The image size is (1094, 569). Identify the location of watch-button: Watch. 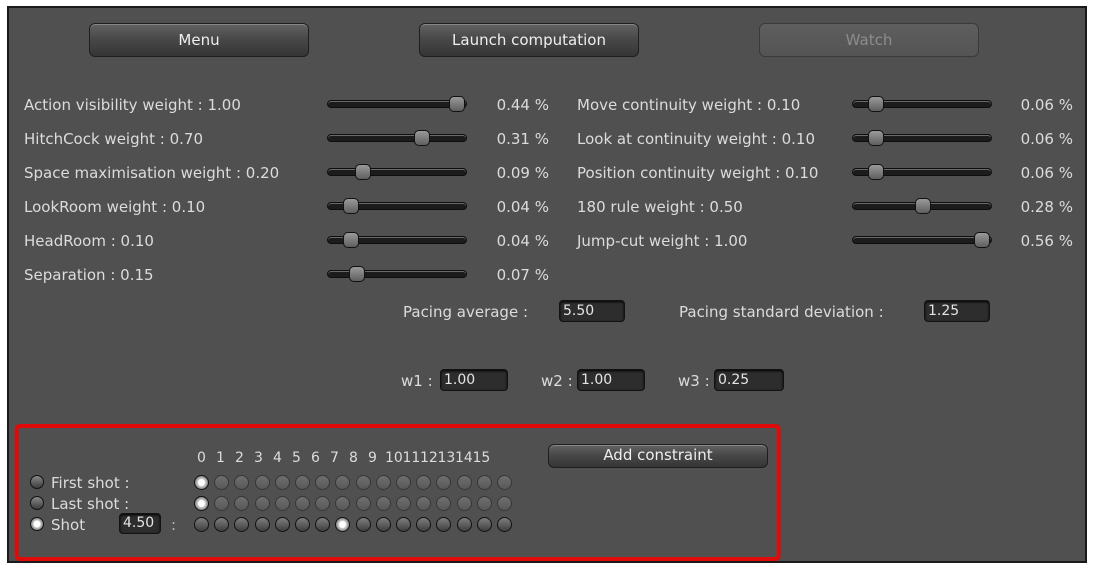
(869, 40).